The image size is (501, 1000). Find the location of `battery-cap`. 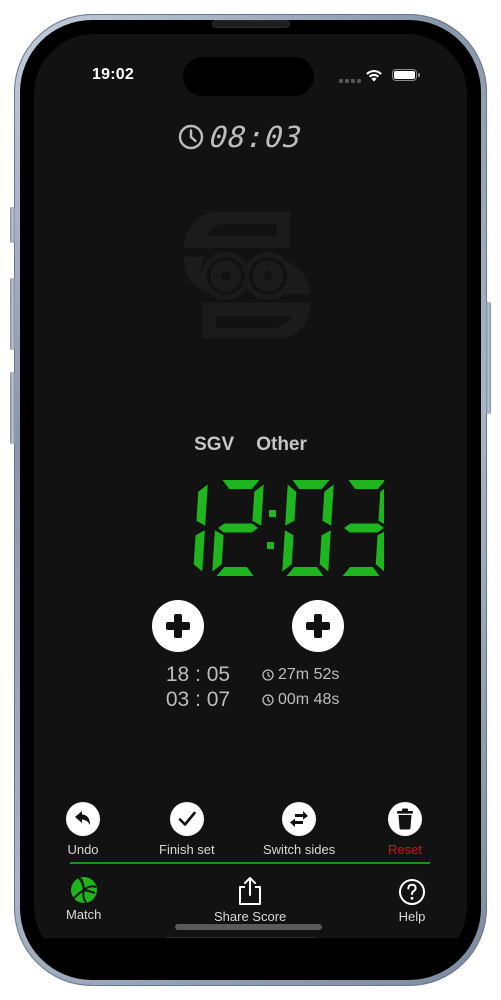

battery-cap is located at coordinates (419, 75).